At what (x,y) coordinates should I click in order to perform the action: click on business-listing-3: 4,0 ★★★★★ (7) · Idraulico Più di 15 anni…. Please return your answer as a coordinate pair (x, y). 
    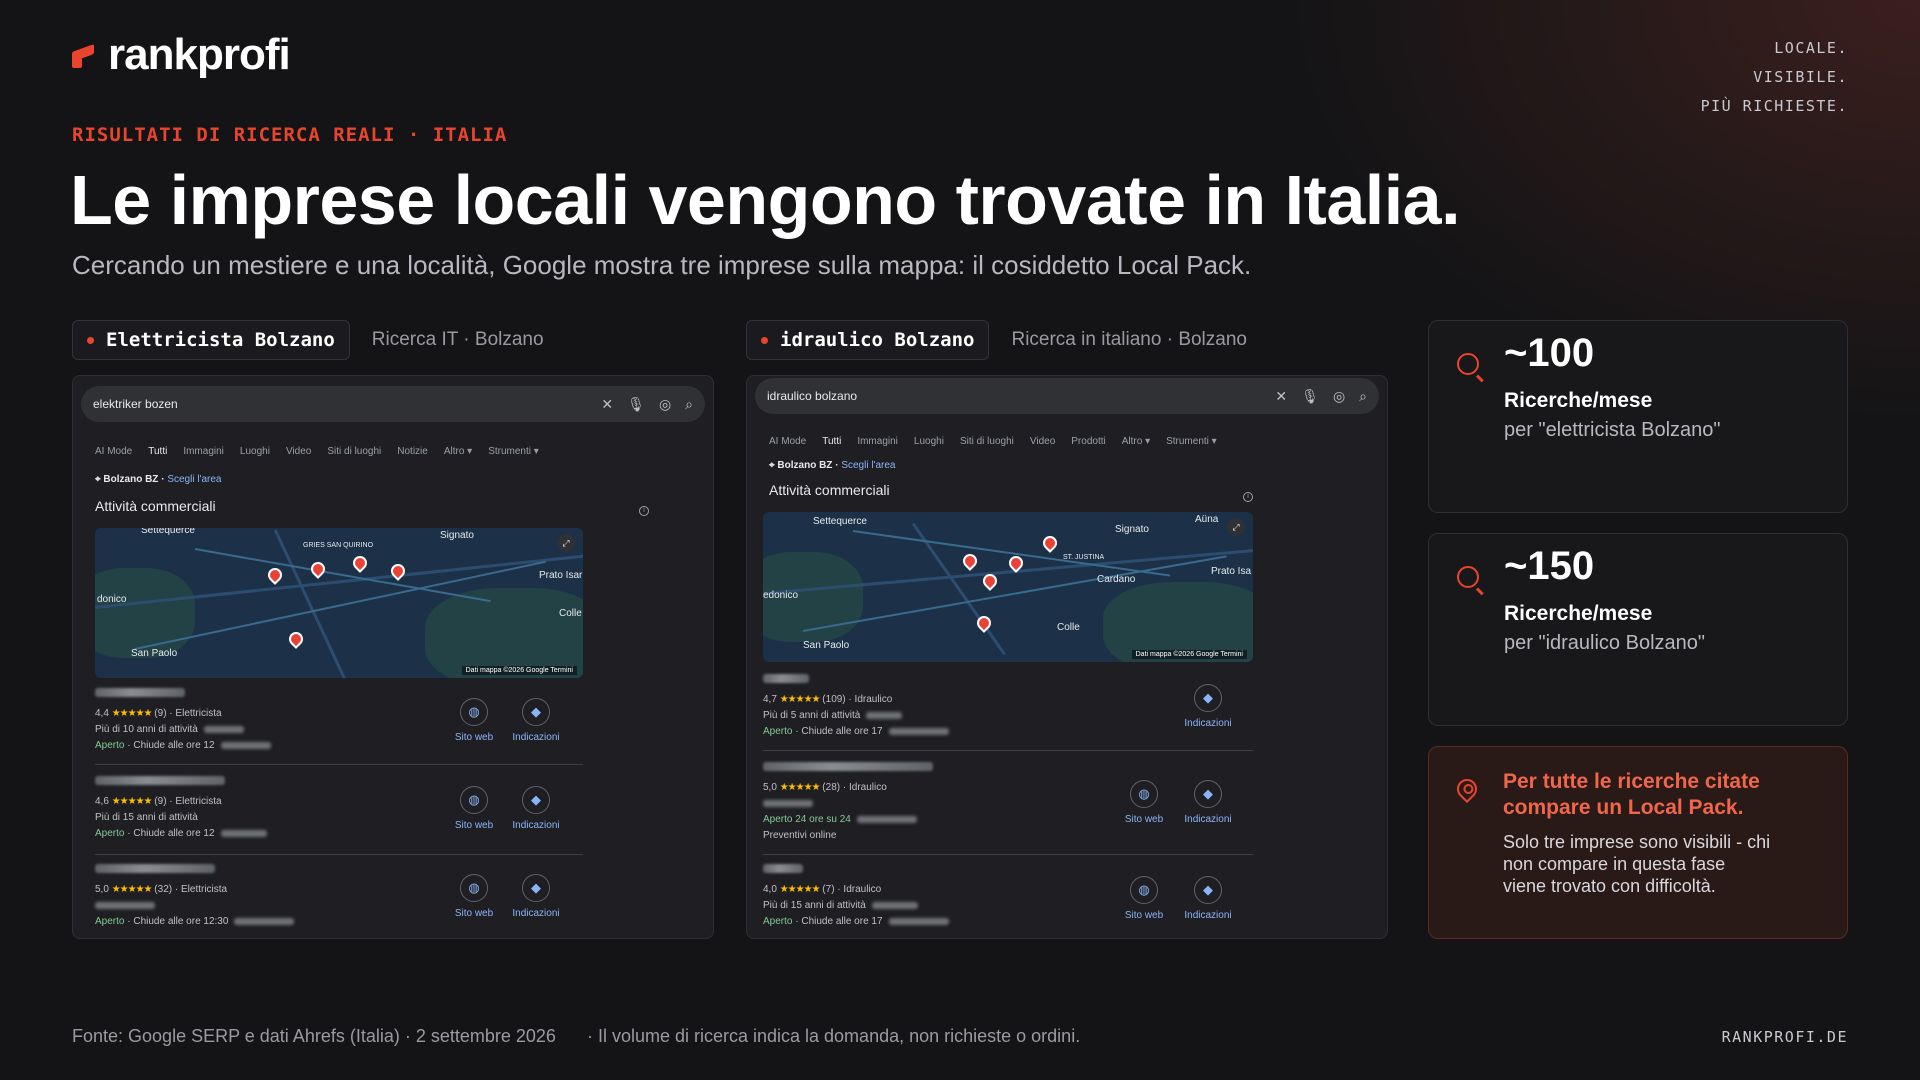
    Looking at the image, I should click on (856, 897).